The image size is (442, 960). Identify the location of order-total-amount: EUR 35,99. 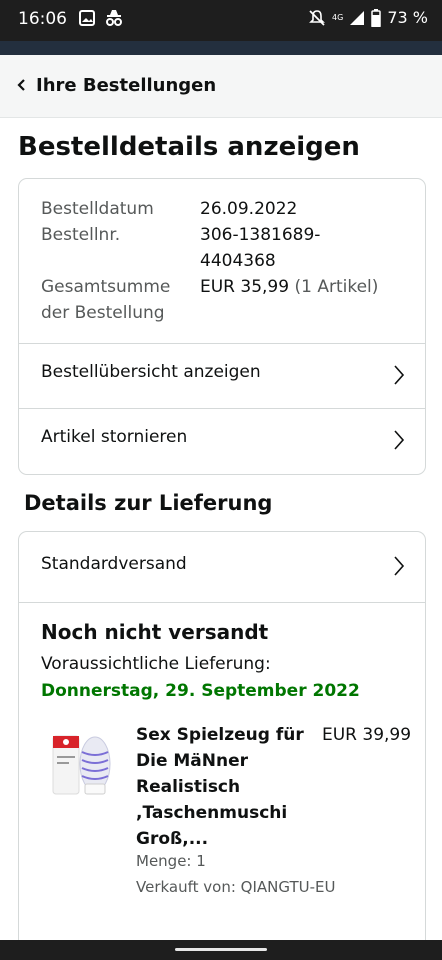
(245, 287).